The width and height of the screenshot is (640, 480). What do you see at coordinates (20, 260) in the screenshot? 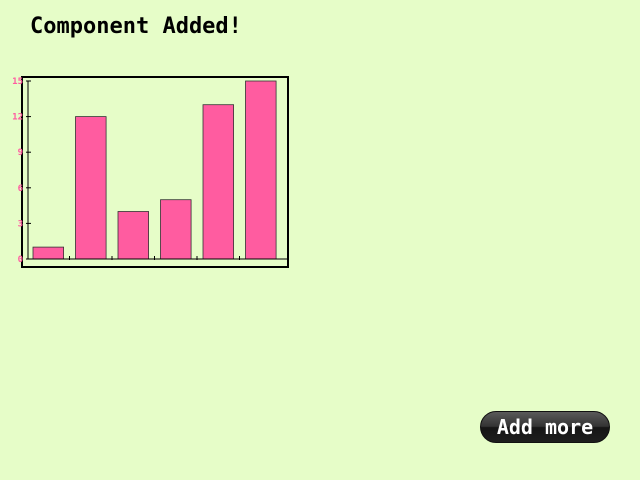
I see `y-tick-label: 0` at bounding box center [20, 260].